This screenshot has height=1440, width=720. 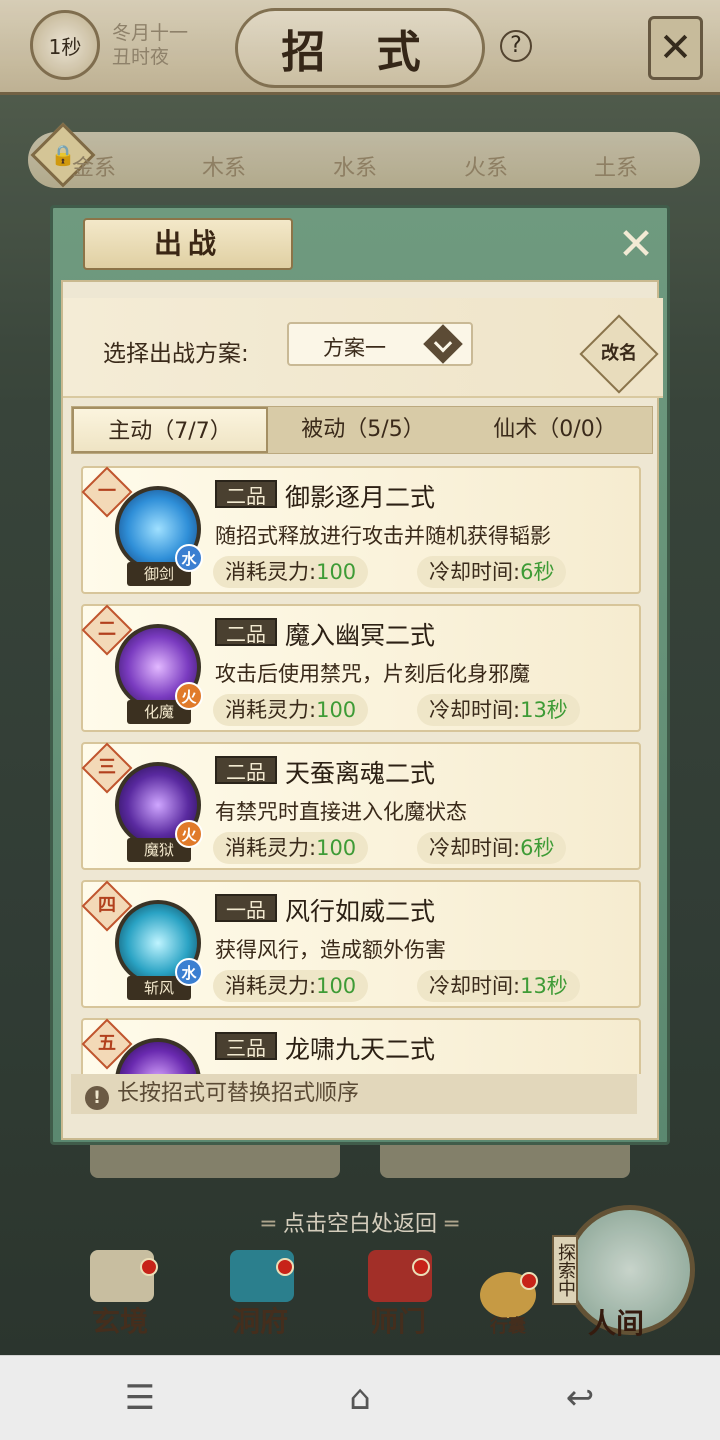 What do you see at coordinates (360, 497) in the screenshot?
I see `skill-name: 御影逐月二式` at bounding box center [360, 497].